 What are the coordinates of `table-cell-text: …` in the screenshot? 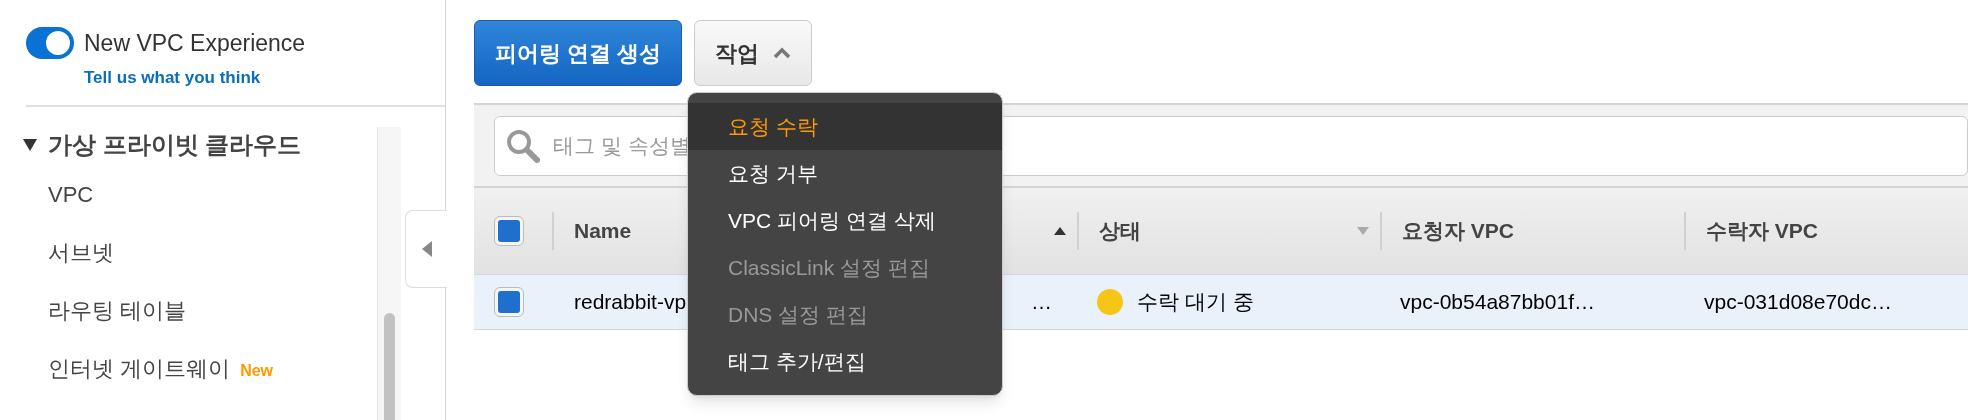 It's located at (1041, 302).